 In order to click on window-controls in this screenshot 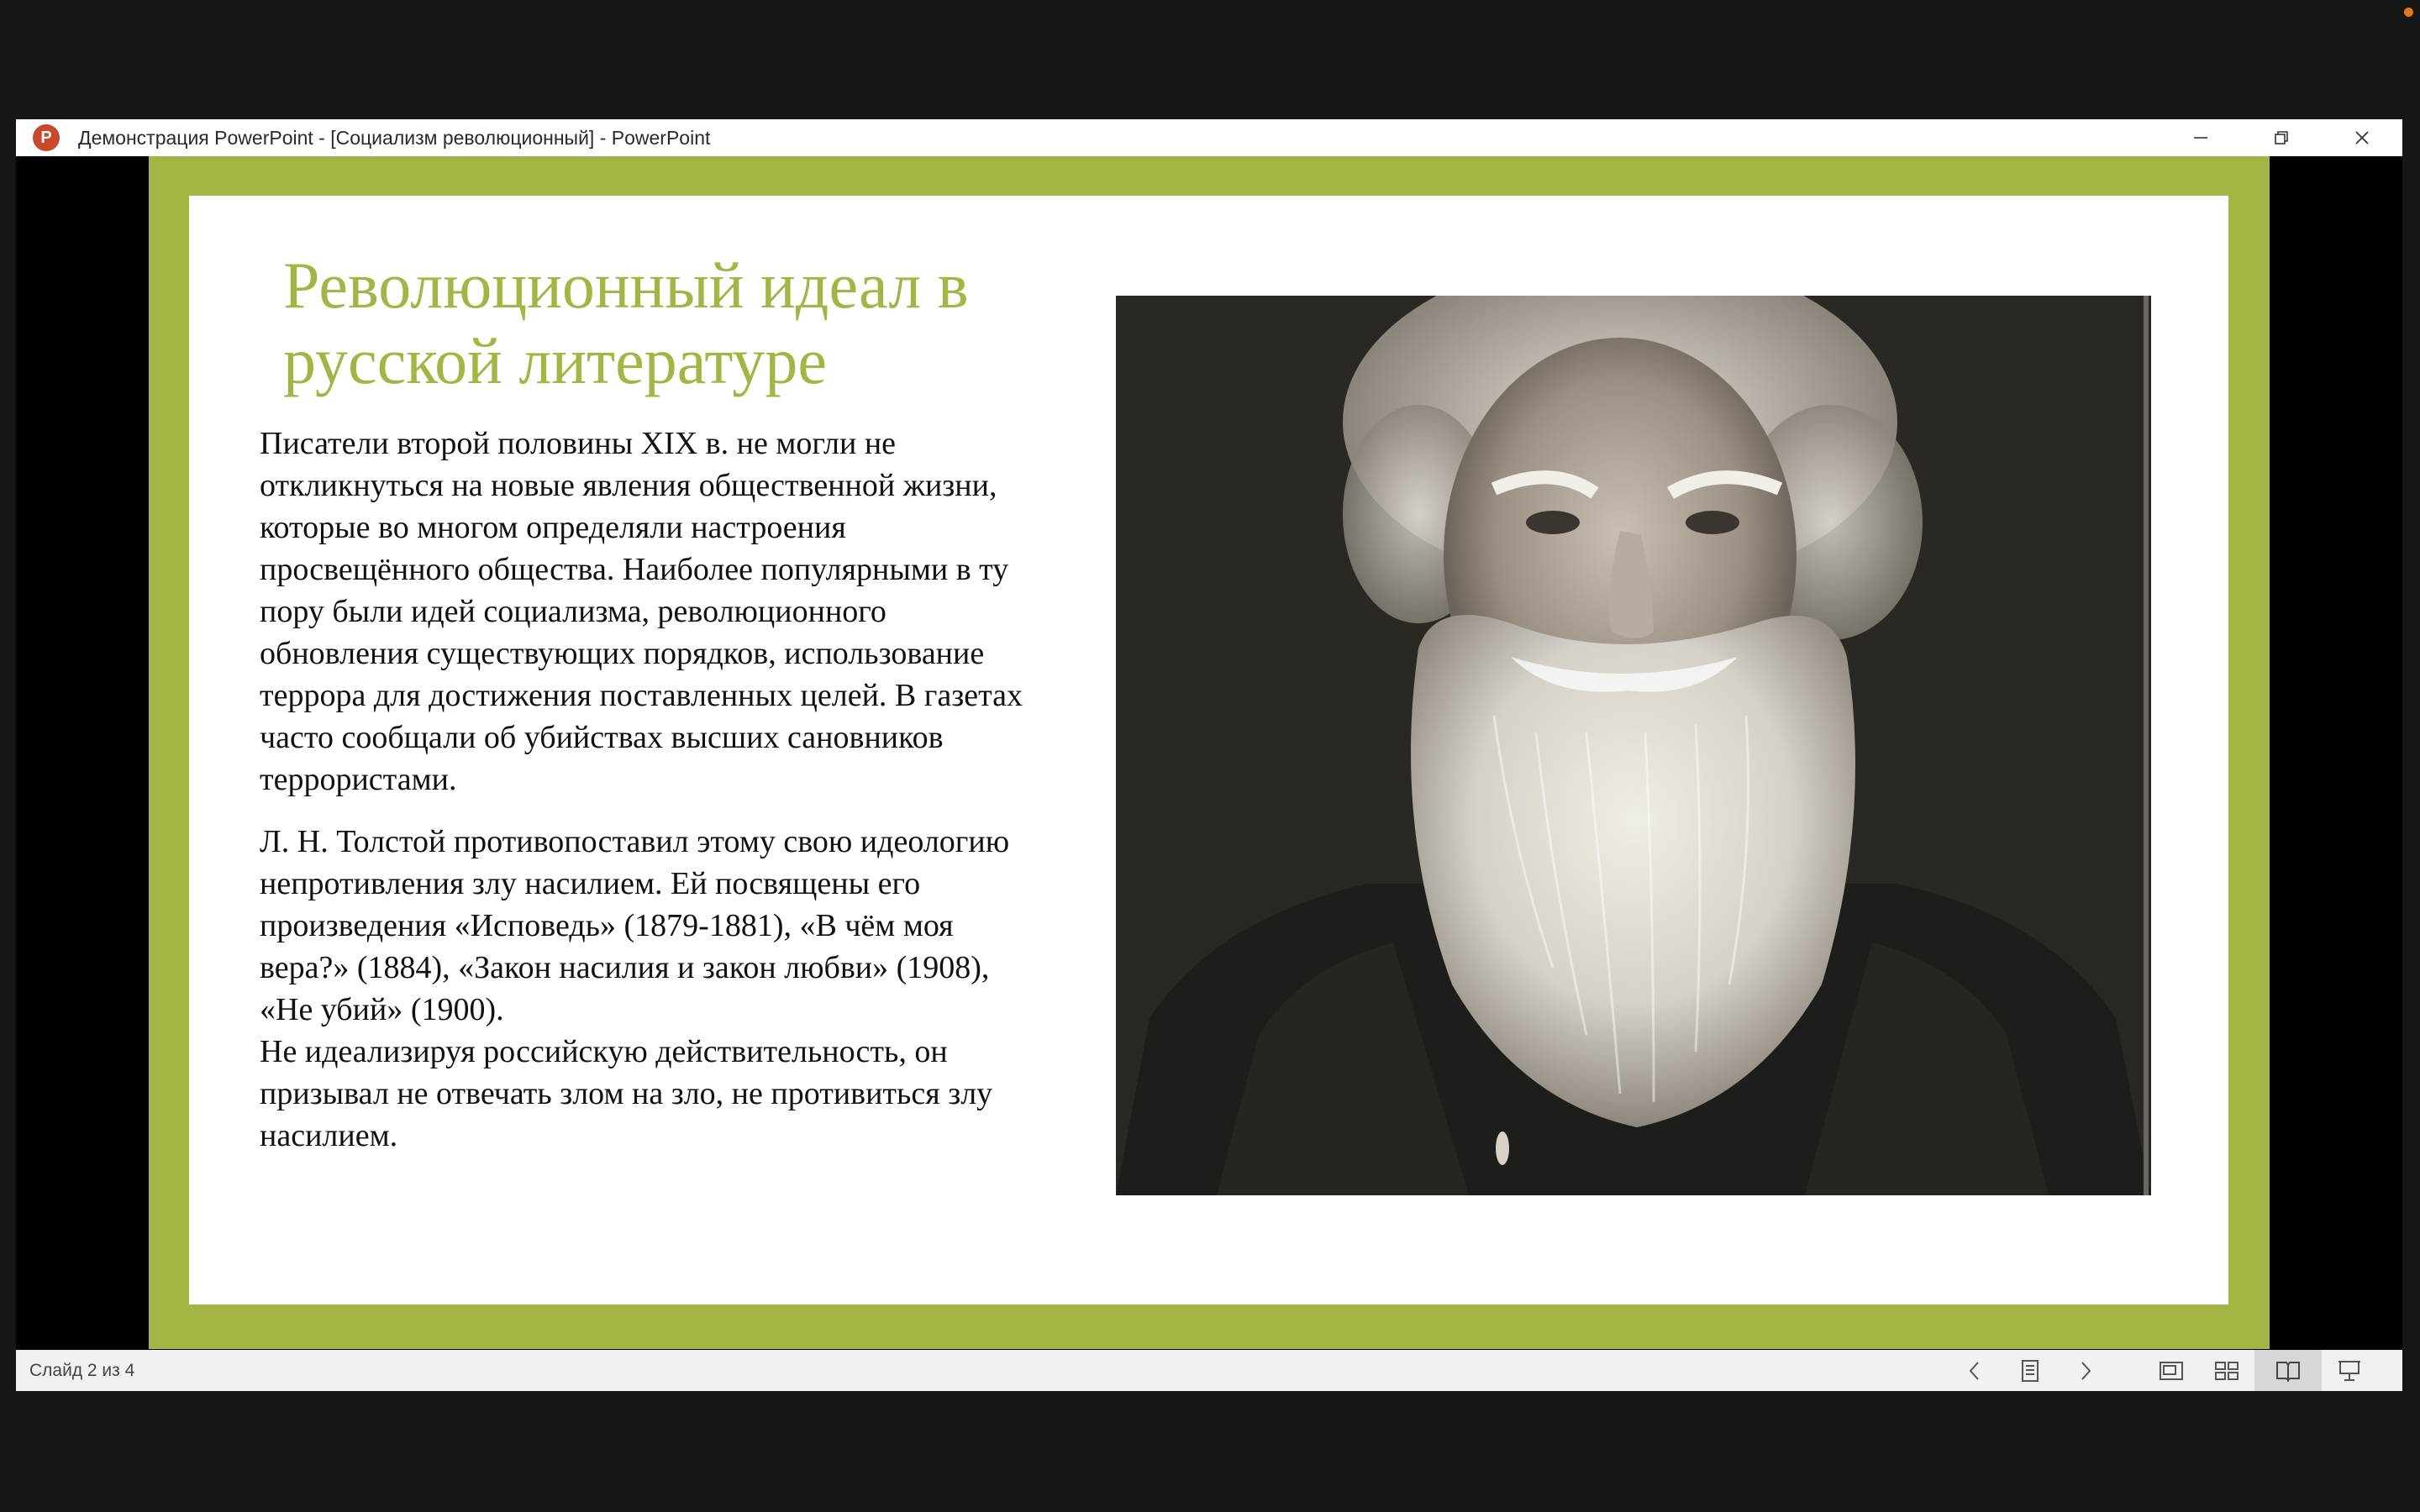, I will do `click(2281, 137)`.